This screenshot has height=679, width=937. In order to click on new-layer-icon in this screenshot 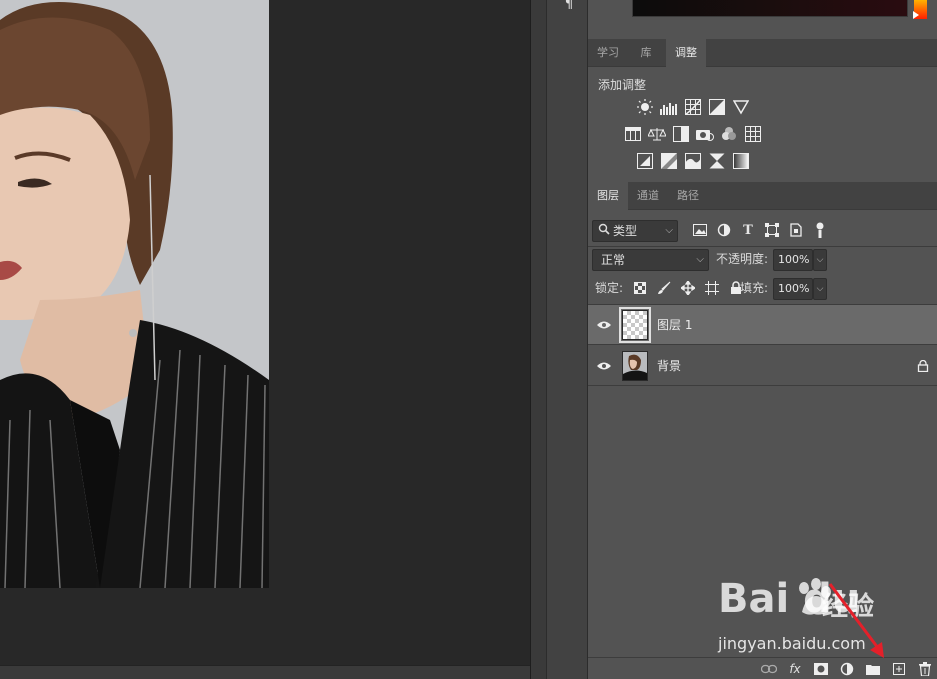, I will do `click(899, 669)`.